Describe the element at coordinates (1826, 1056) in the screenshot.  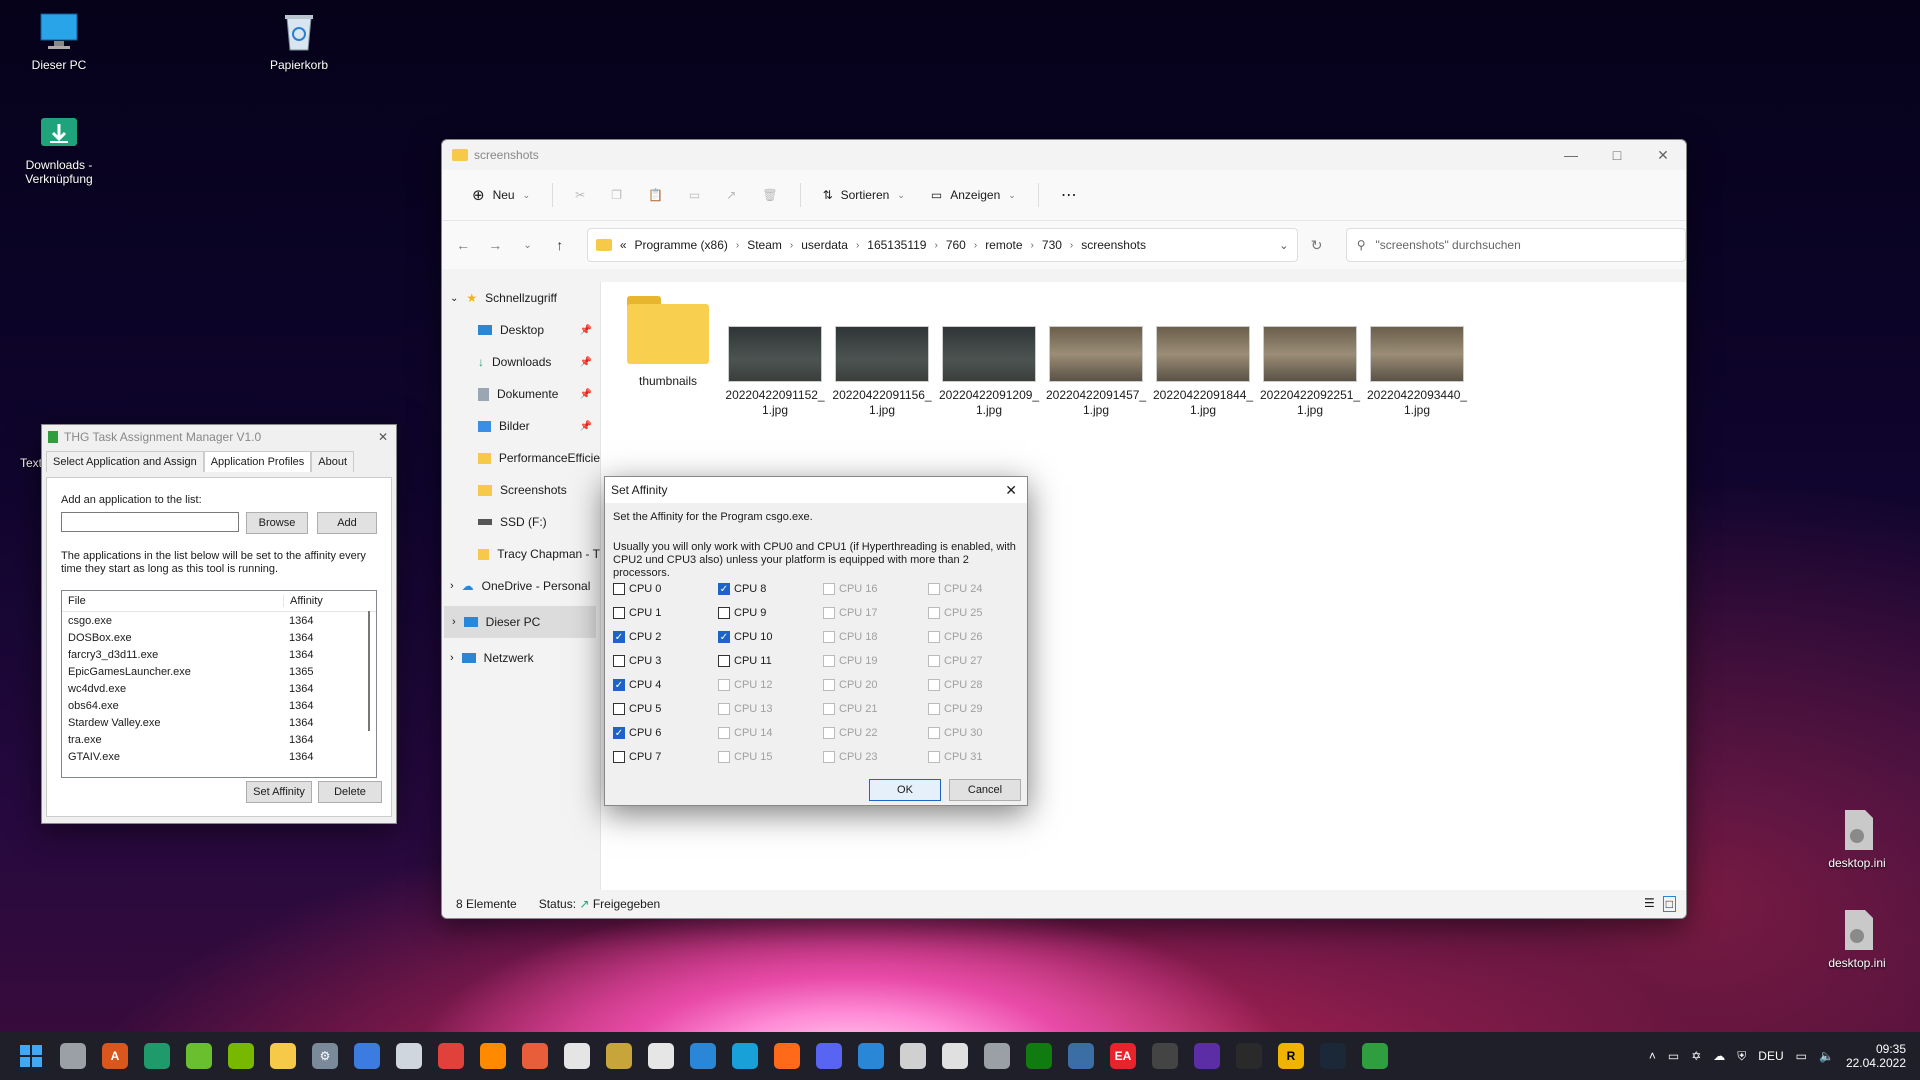
I see `volume-icon: 🔈` at that location.